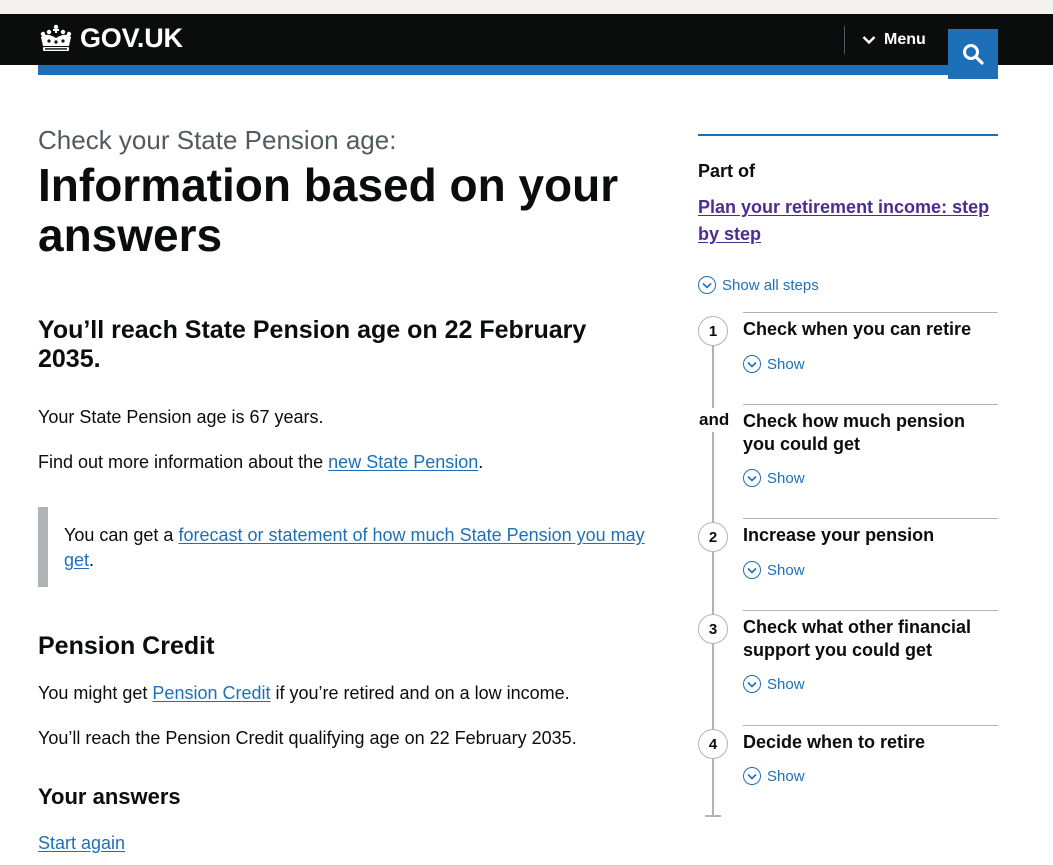 This screenshot has width=1053, height=865. I want to click on step-title: Check when you can retire, so click(870, 329).